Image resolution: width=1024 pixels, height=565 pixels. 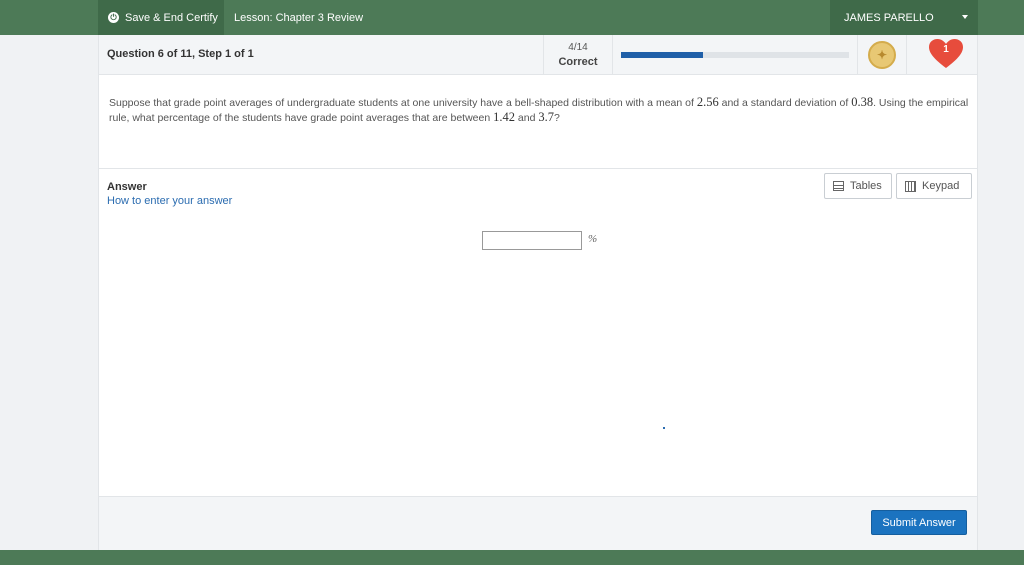 I want to click on lives-area: 1, so click(x=942, y=55).